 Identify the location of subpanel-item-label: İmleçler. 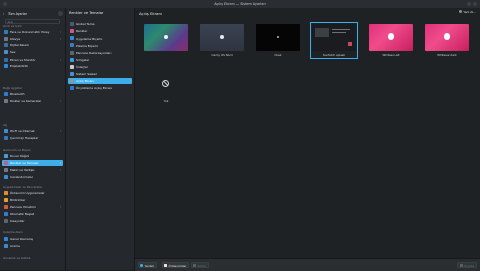
(82, 66).